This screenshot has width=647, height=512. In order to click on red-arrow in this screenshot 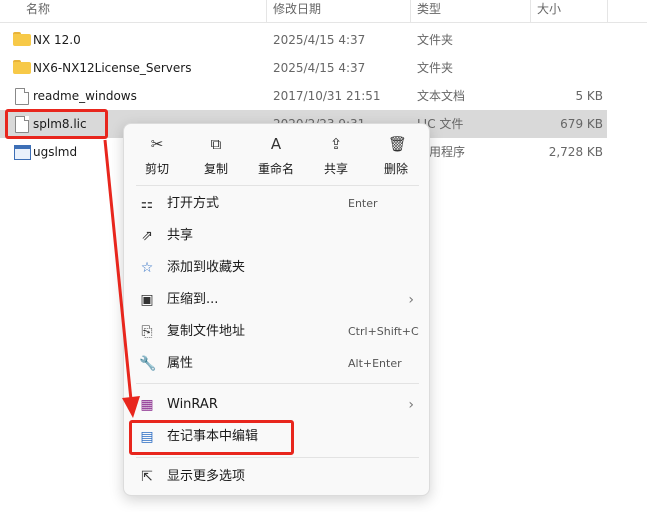, I will do `click(121, 278)`.